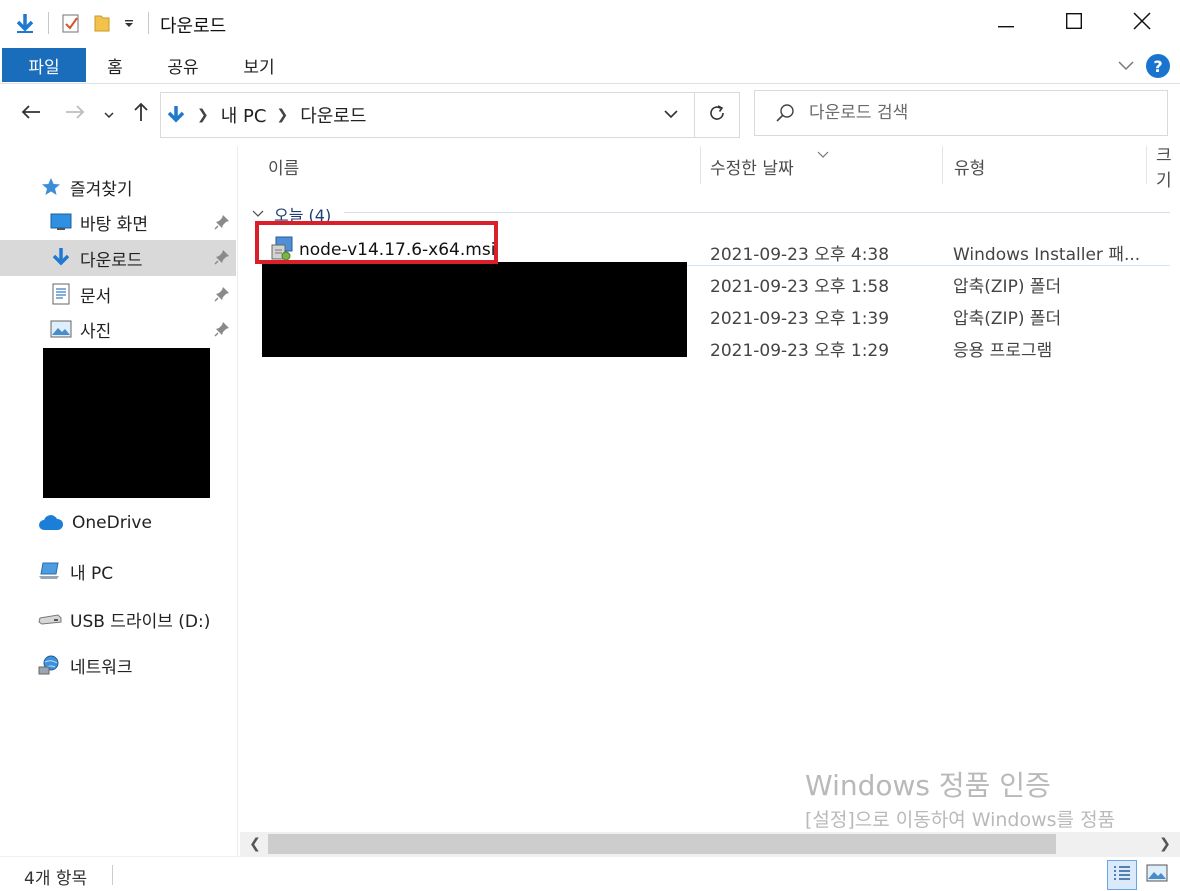 The image size is (1180, 891). Describe the element at coordinates (44, 65) in the screenshot. I see `tab-file: 파일` at that location.